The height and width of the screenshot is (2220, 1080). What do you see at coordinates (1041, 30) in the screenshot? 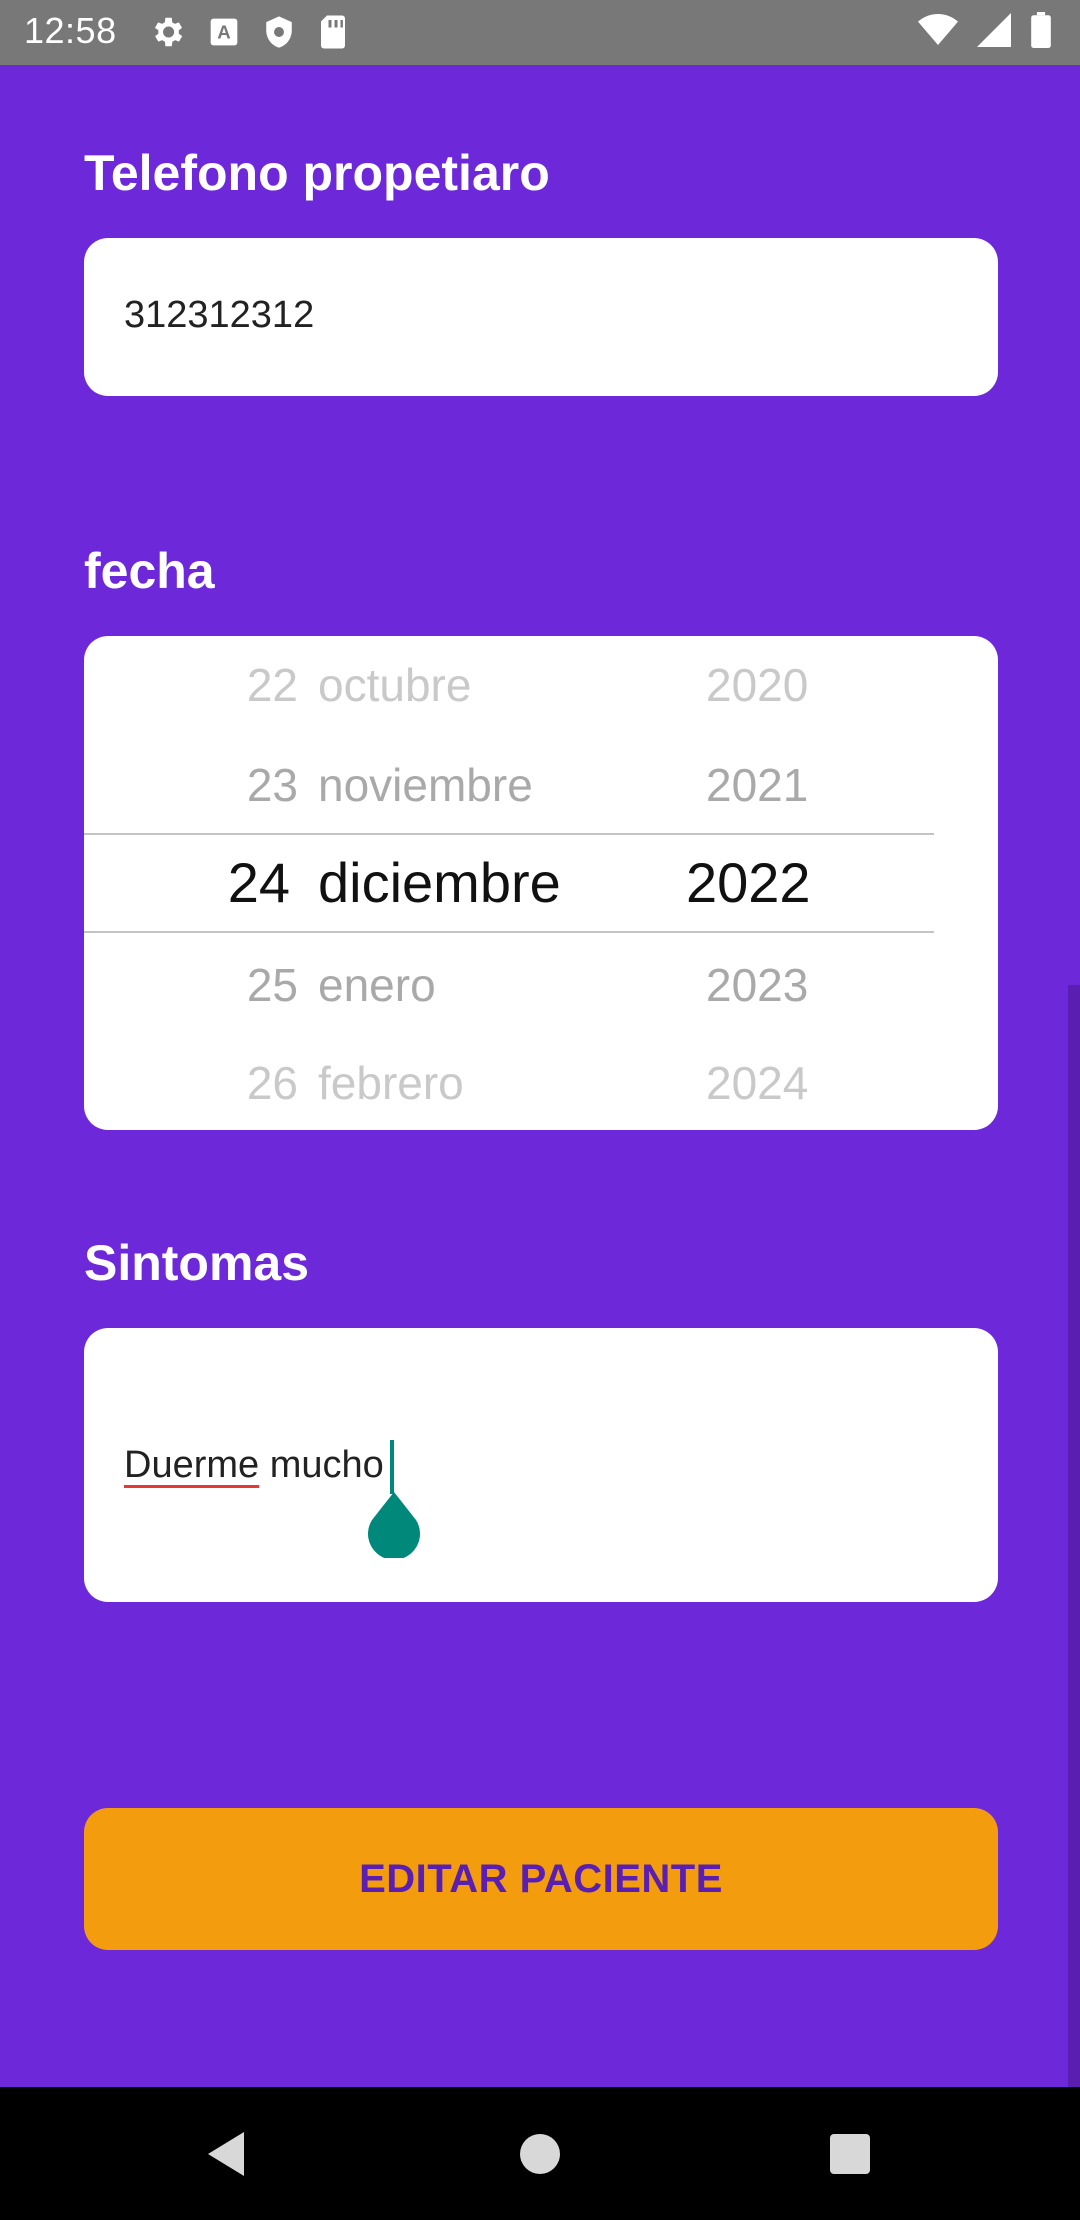
I see `battery-icon` at bounding box center [1041, 30].